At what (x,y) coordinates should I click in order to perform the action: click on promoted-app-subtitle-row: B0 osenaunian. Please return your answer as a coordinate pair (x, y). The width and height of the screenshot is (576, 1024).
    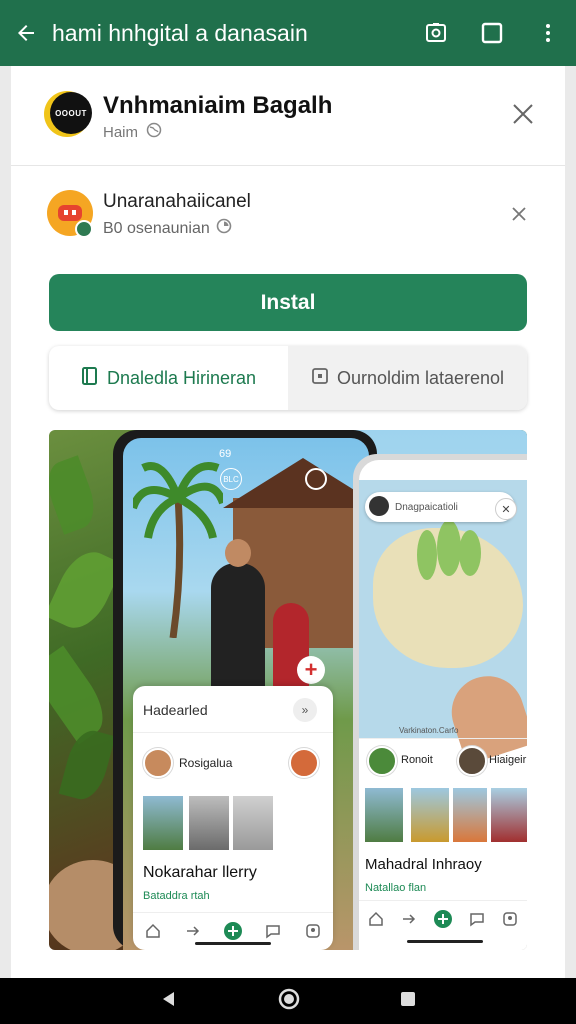
    Looking at the image, I should click on (167, 228).